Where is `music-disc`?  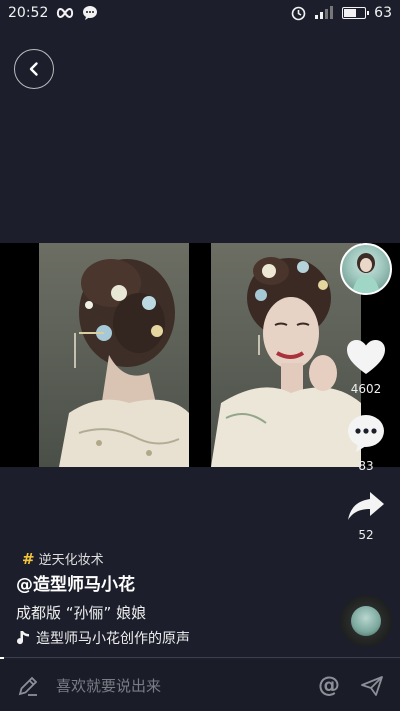
music-disc is located at coordinates (366, 621).